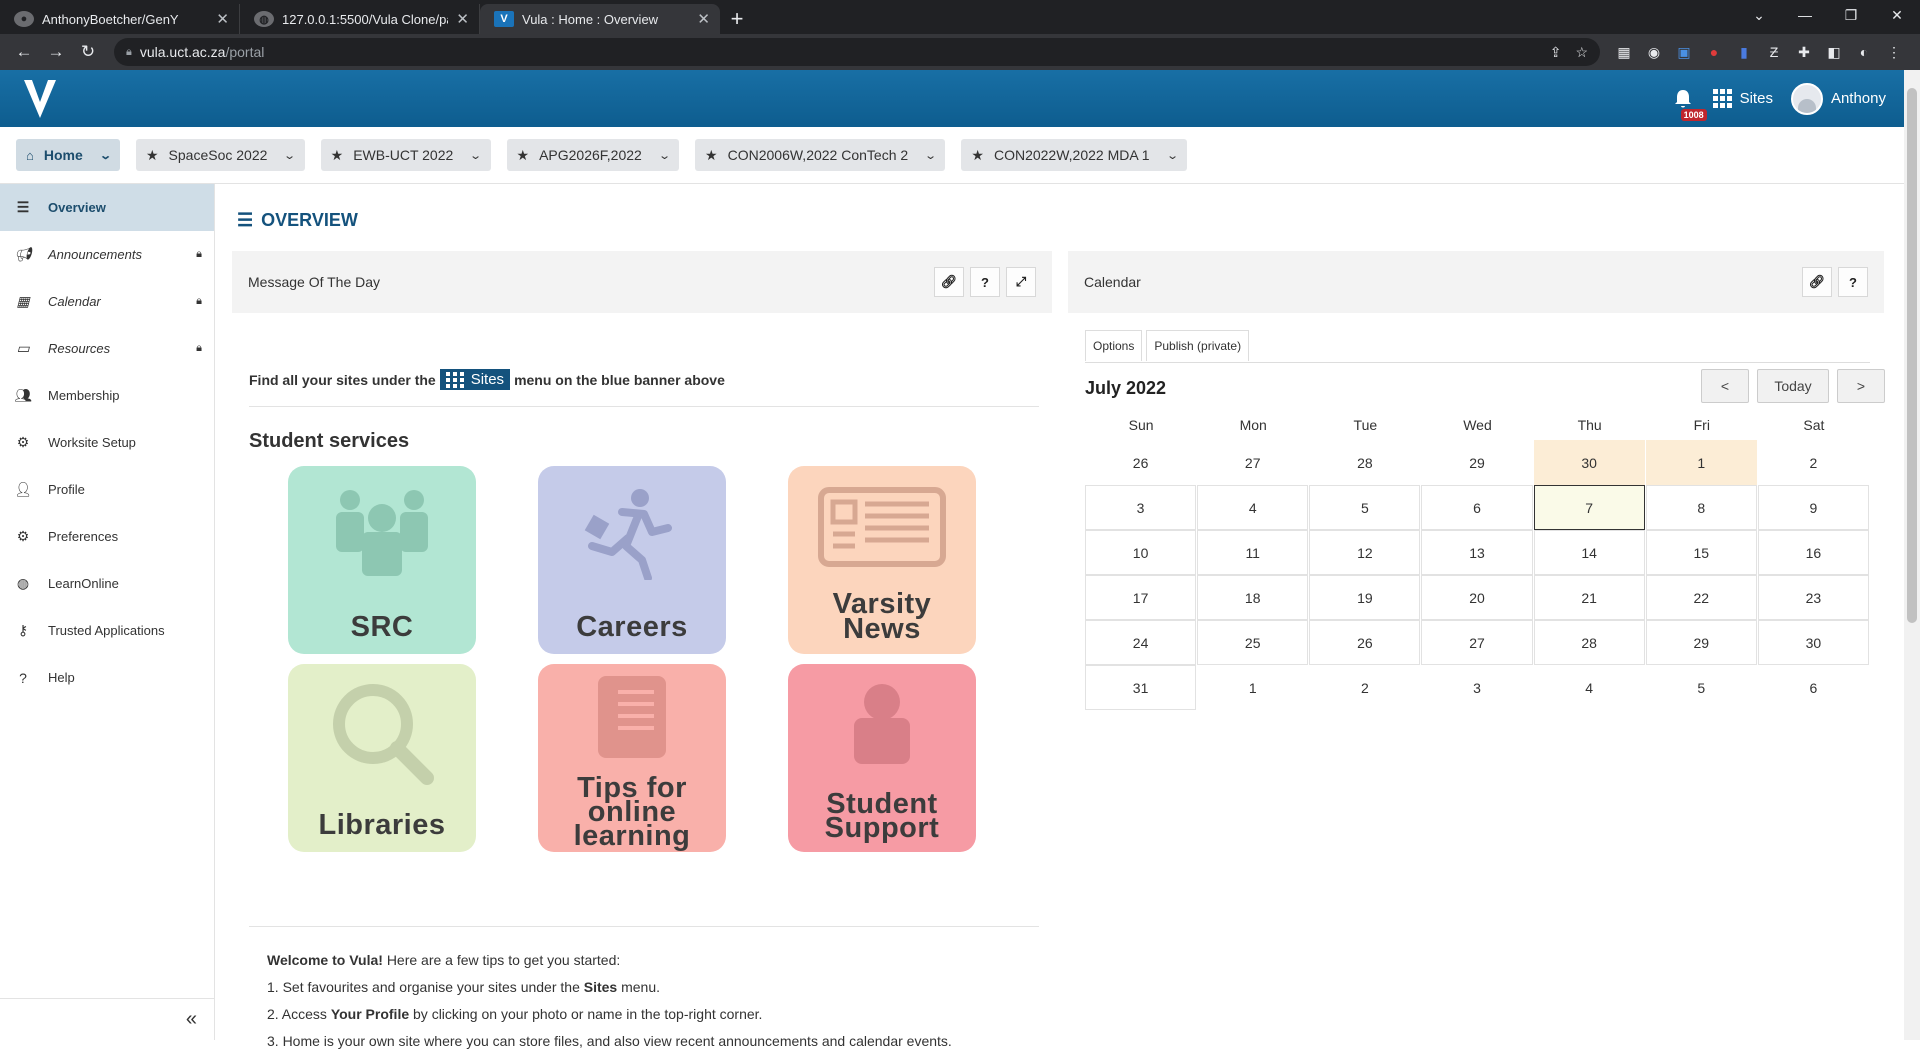 The height and width of the screenshot is (1055, 1920). Describe the element at coordinates (1689, 104) in the screenshot. I see `notifications-bell-icon: 1008` at that location.